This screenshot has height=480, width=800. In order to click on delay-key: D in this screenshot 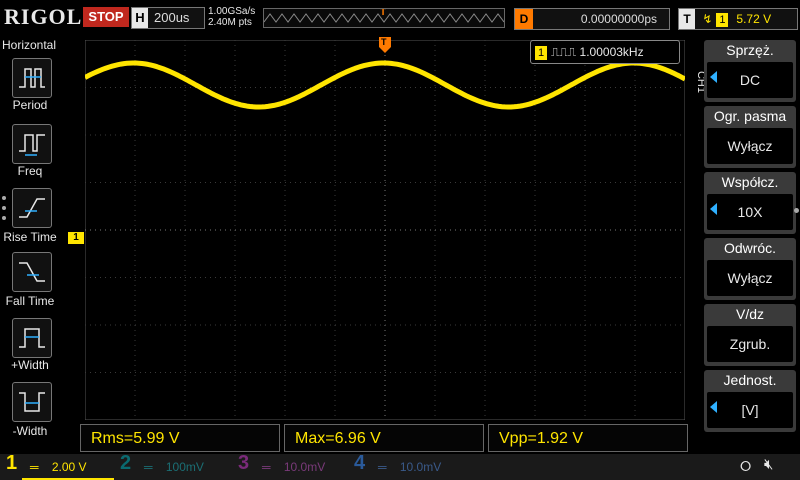, I will do `click(524, 19)`.